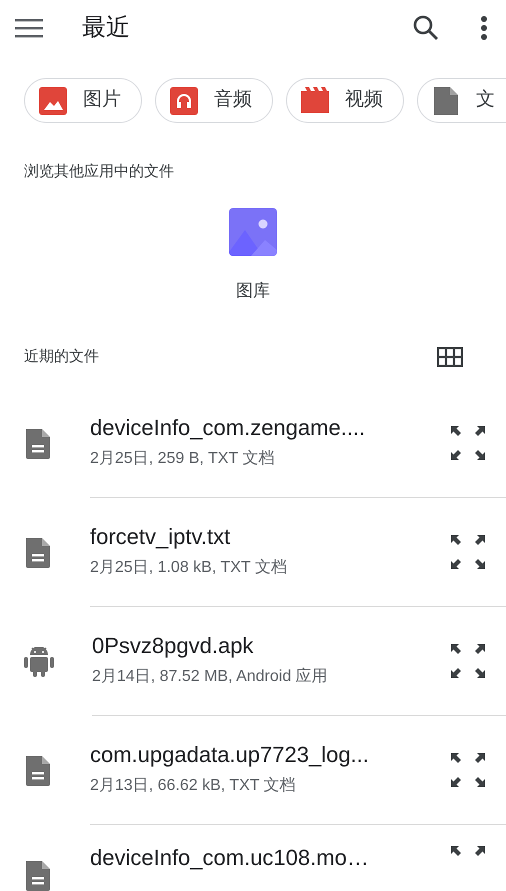  Describe the element at coordinates (253, 255) in the screenshot. I see `app-shortcut: 图库` at that location.